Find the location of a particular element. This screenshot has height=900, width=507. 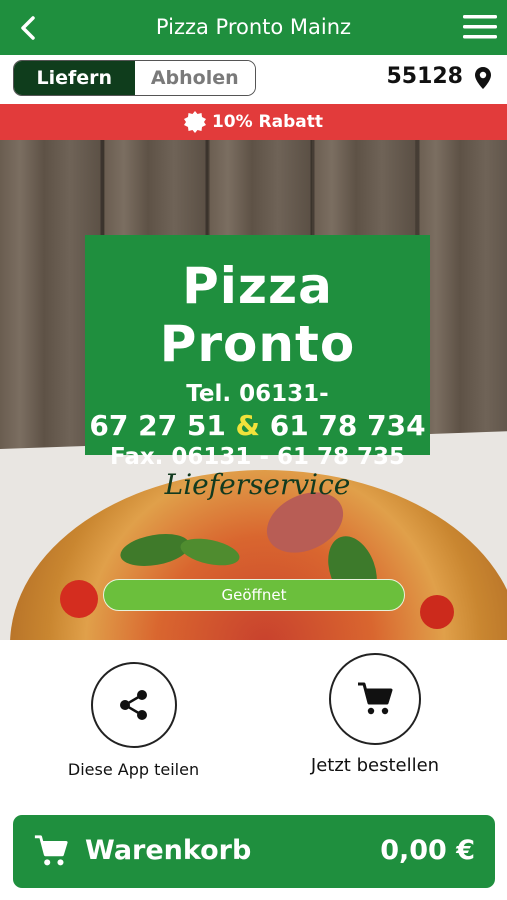

open-status-badge: Geöffnet is located at coordinates (254, 595).